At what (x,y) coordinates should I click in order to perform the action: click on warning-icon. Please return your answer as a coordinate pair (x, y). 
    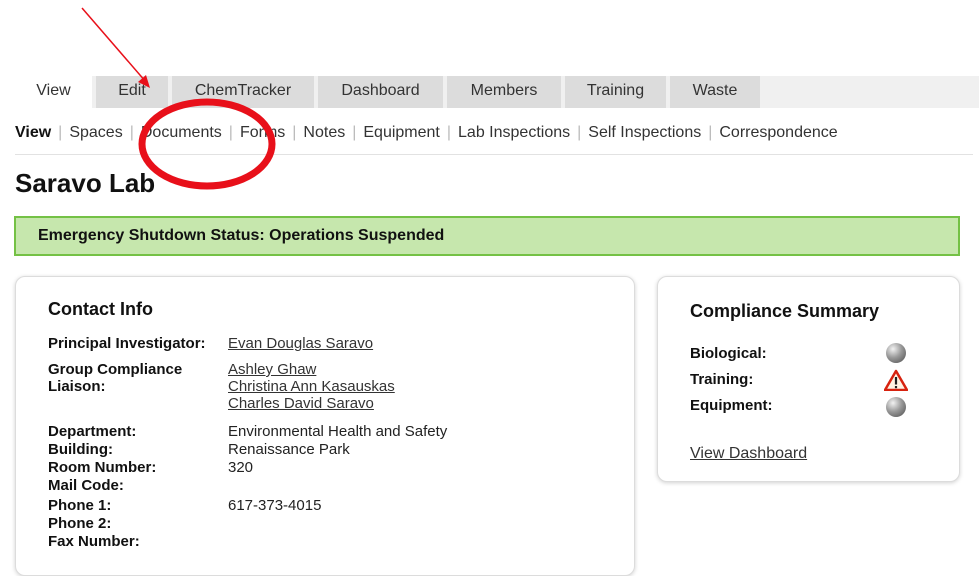
    Looking at the image, I should click on (896, 380).